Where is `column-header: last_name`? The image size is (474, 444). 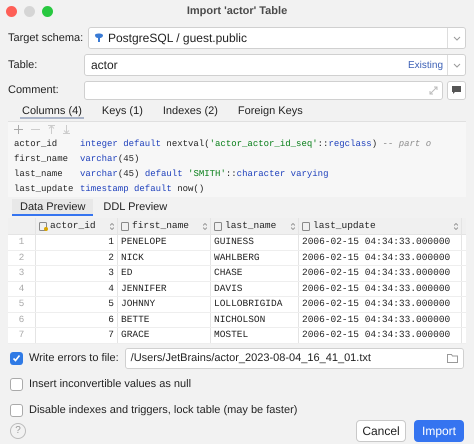
column-header: last_name is located at coordinates (255, 226).